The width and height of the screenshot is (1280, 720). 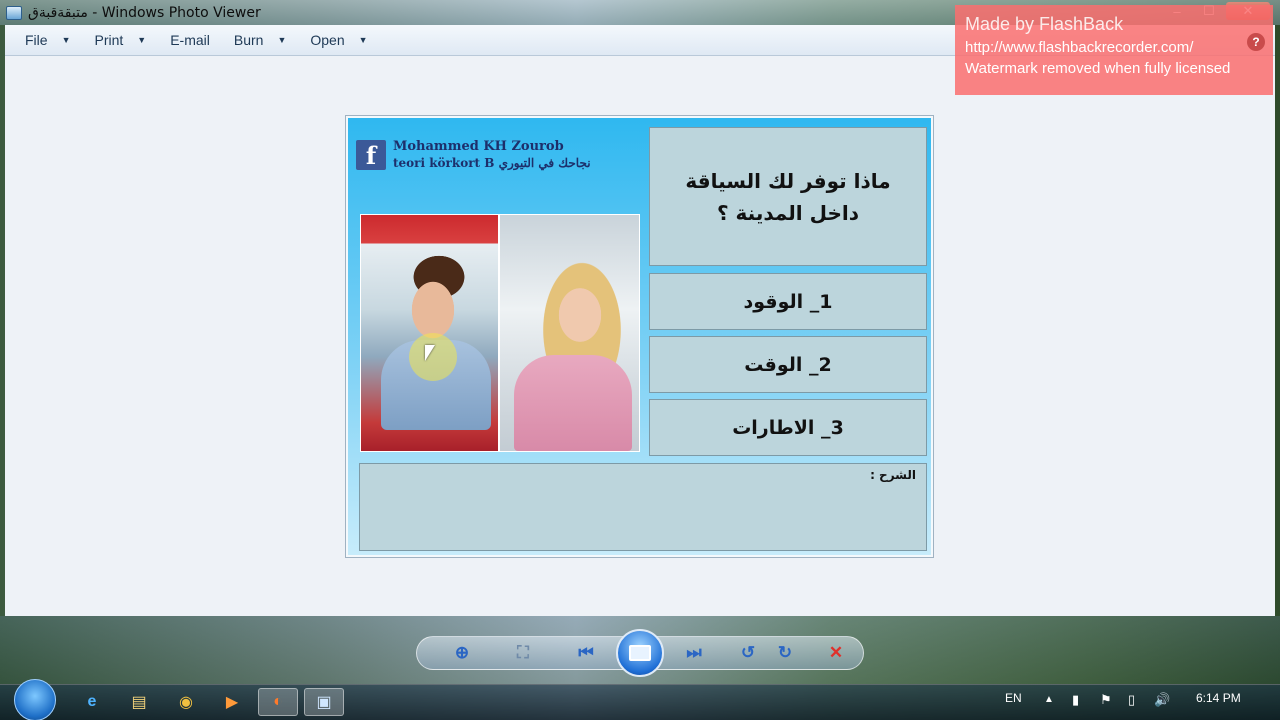 What do you see at coordinates (324, 702) in the screenshot?
I see `photo-viewer-taskbar-icon: ▣` at bounding box center [324, 702].